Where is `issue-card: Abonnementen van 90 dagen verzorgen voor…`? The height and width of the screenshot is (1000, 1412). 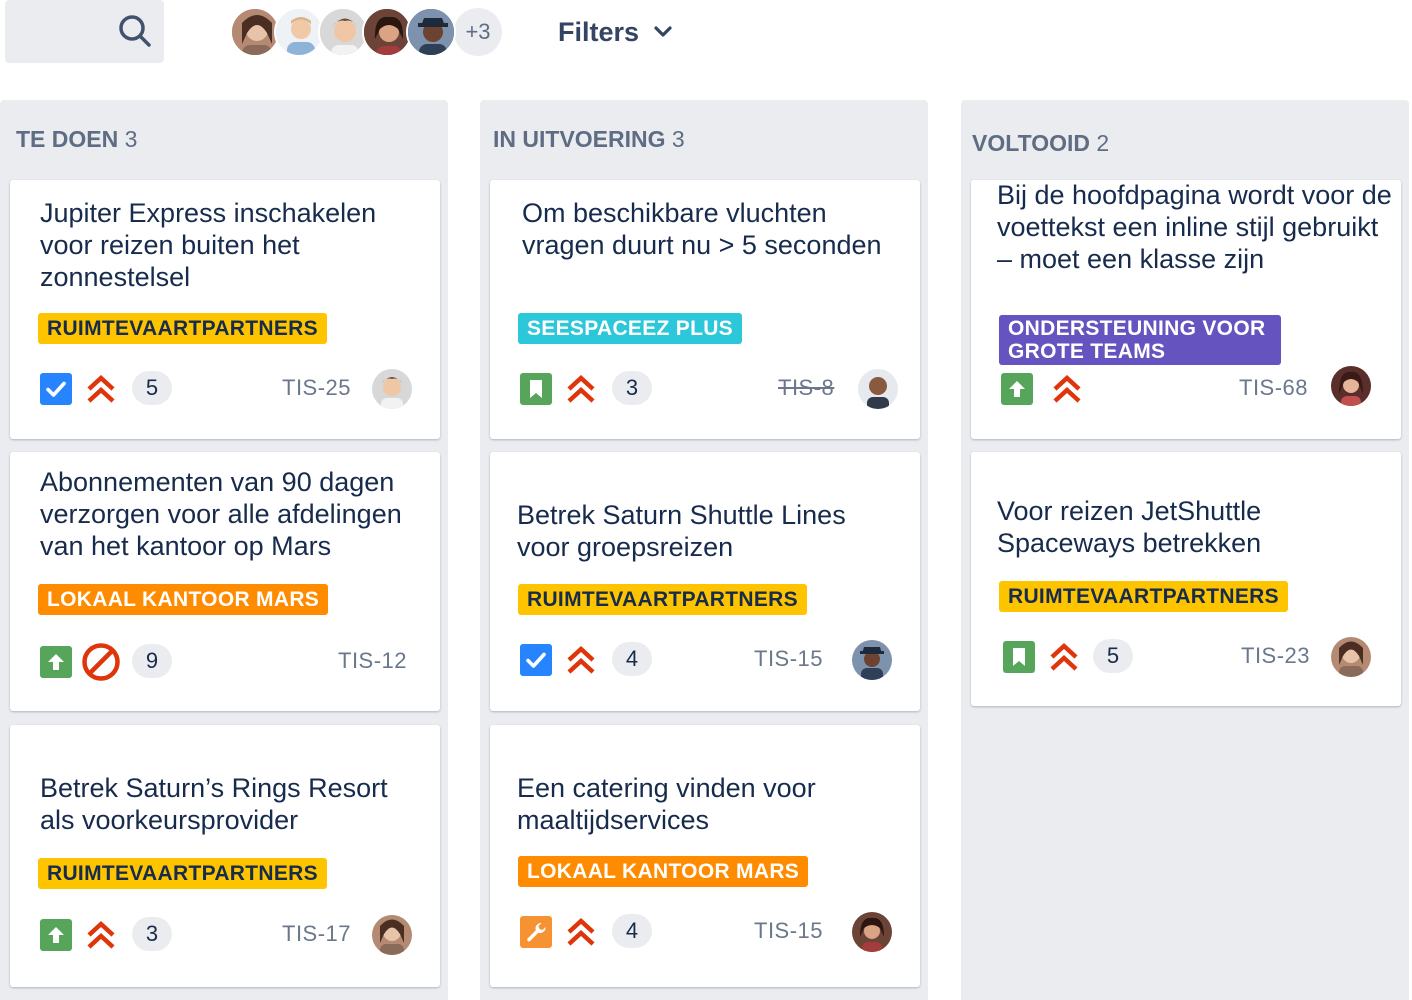 issue-card: Abonnementen van 90 dagen verzorgen voor… is located at coordinates (225, 581).